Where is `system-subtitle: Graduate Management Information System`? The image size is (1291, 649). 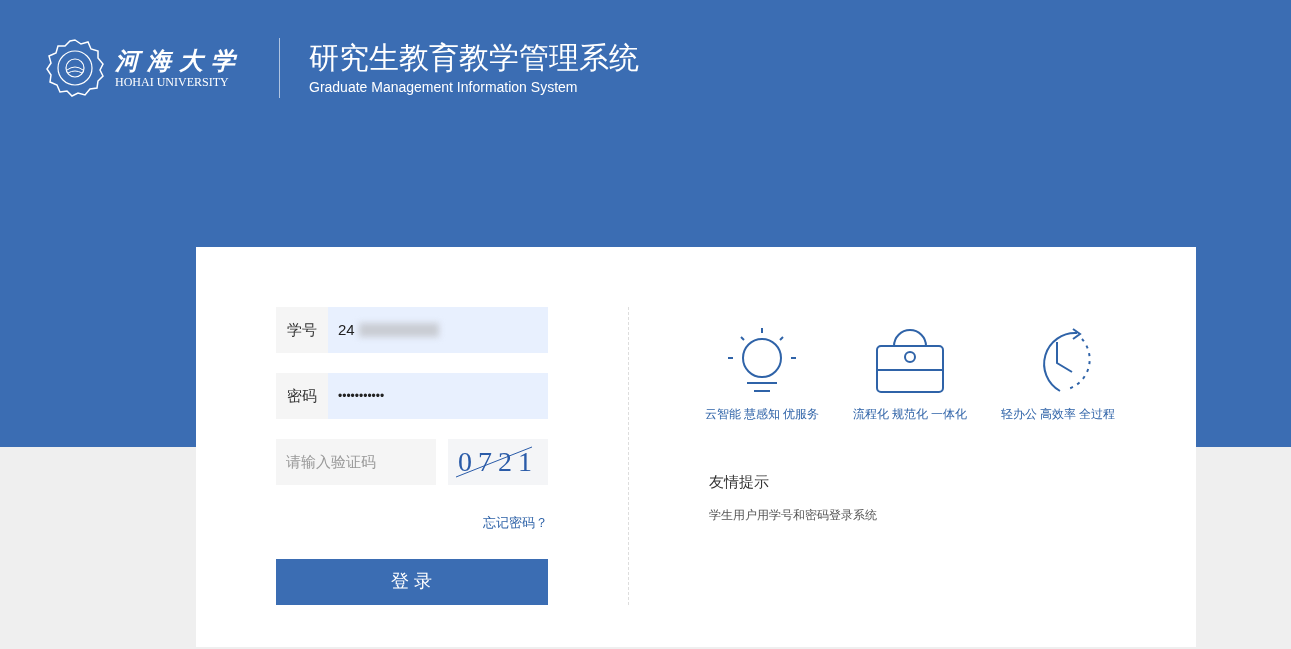 system-subtitle: Graduate Management Information System is located at coordinates (444, 87).